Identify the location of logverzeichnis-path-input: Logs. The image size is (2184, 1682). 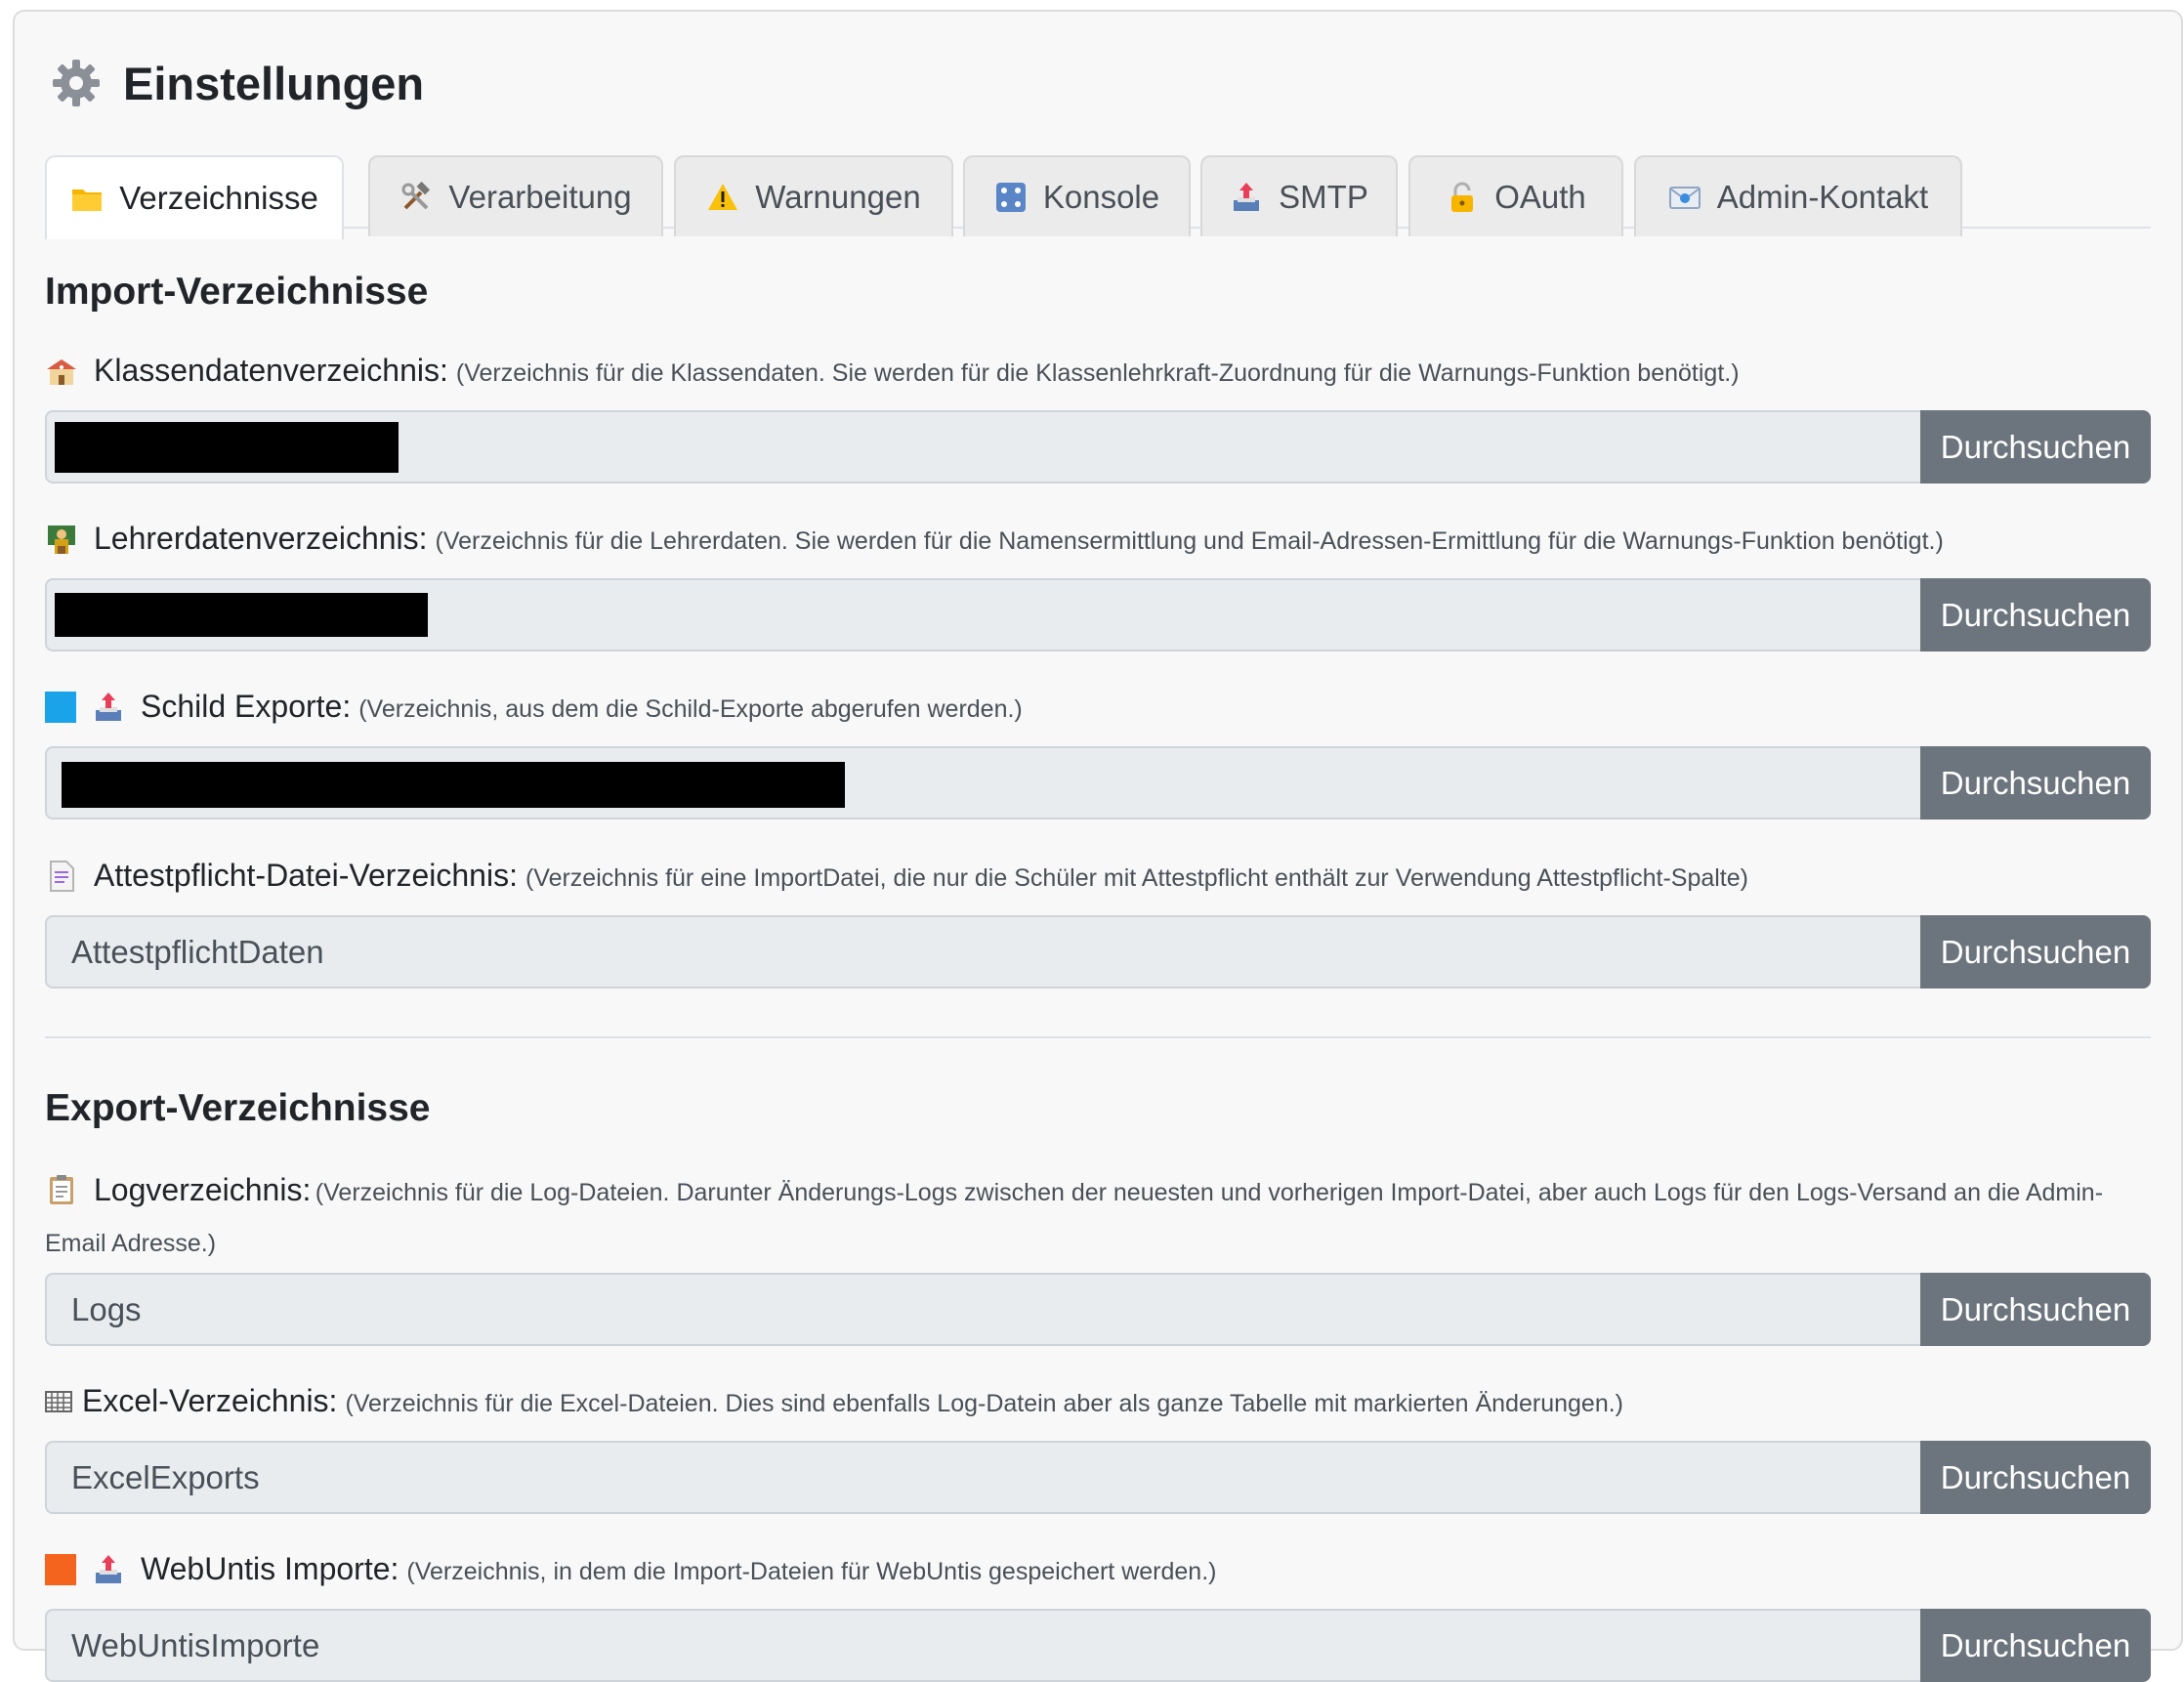
(982, 1309).